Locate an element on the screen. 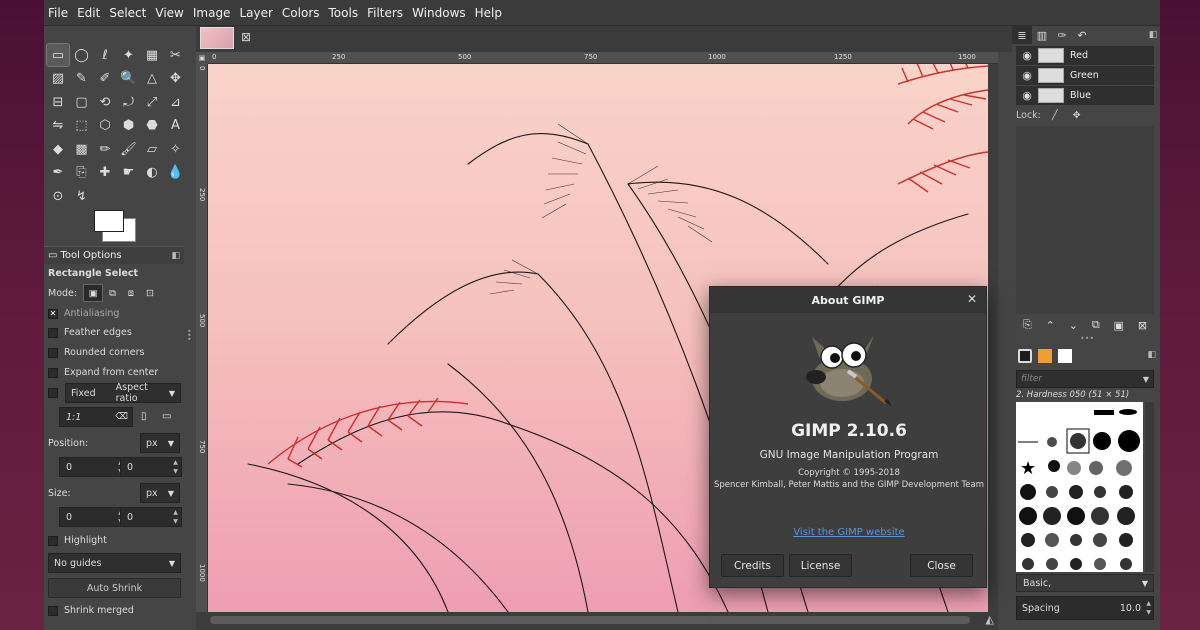 This screenshot has width=1200, height=630. clear-icon: ⌫ is located at coordinates (121, 417).